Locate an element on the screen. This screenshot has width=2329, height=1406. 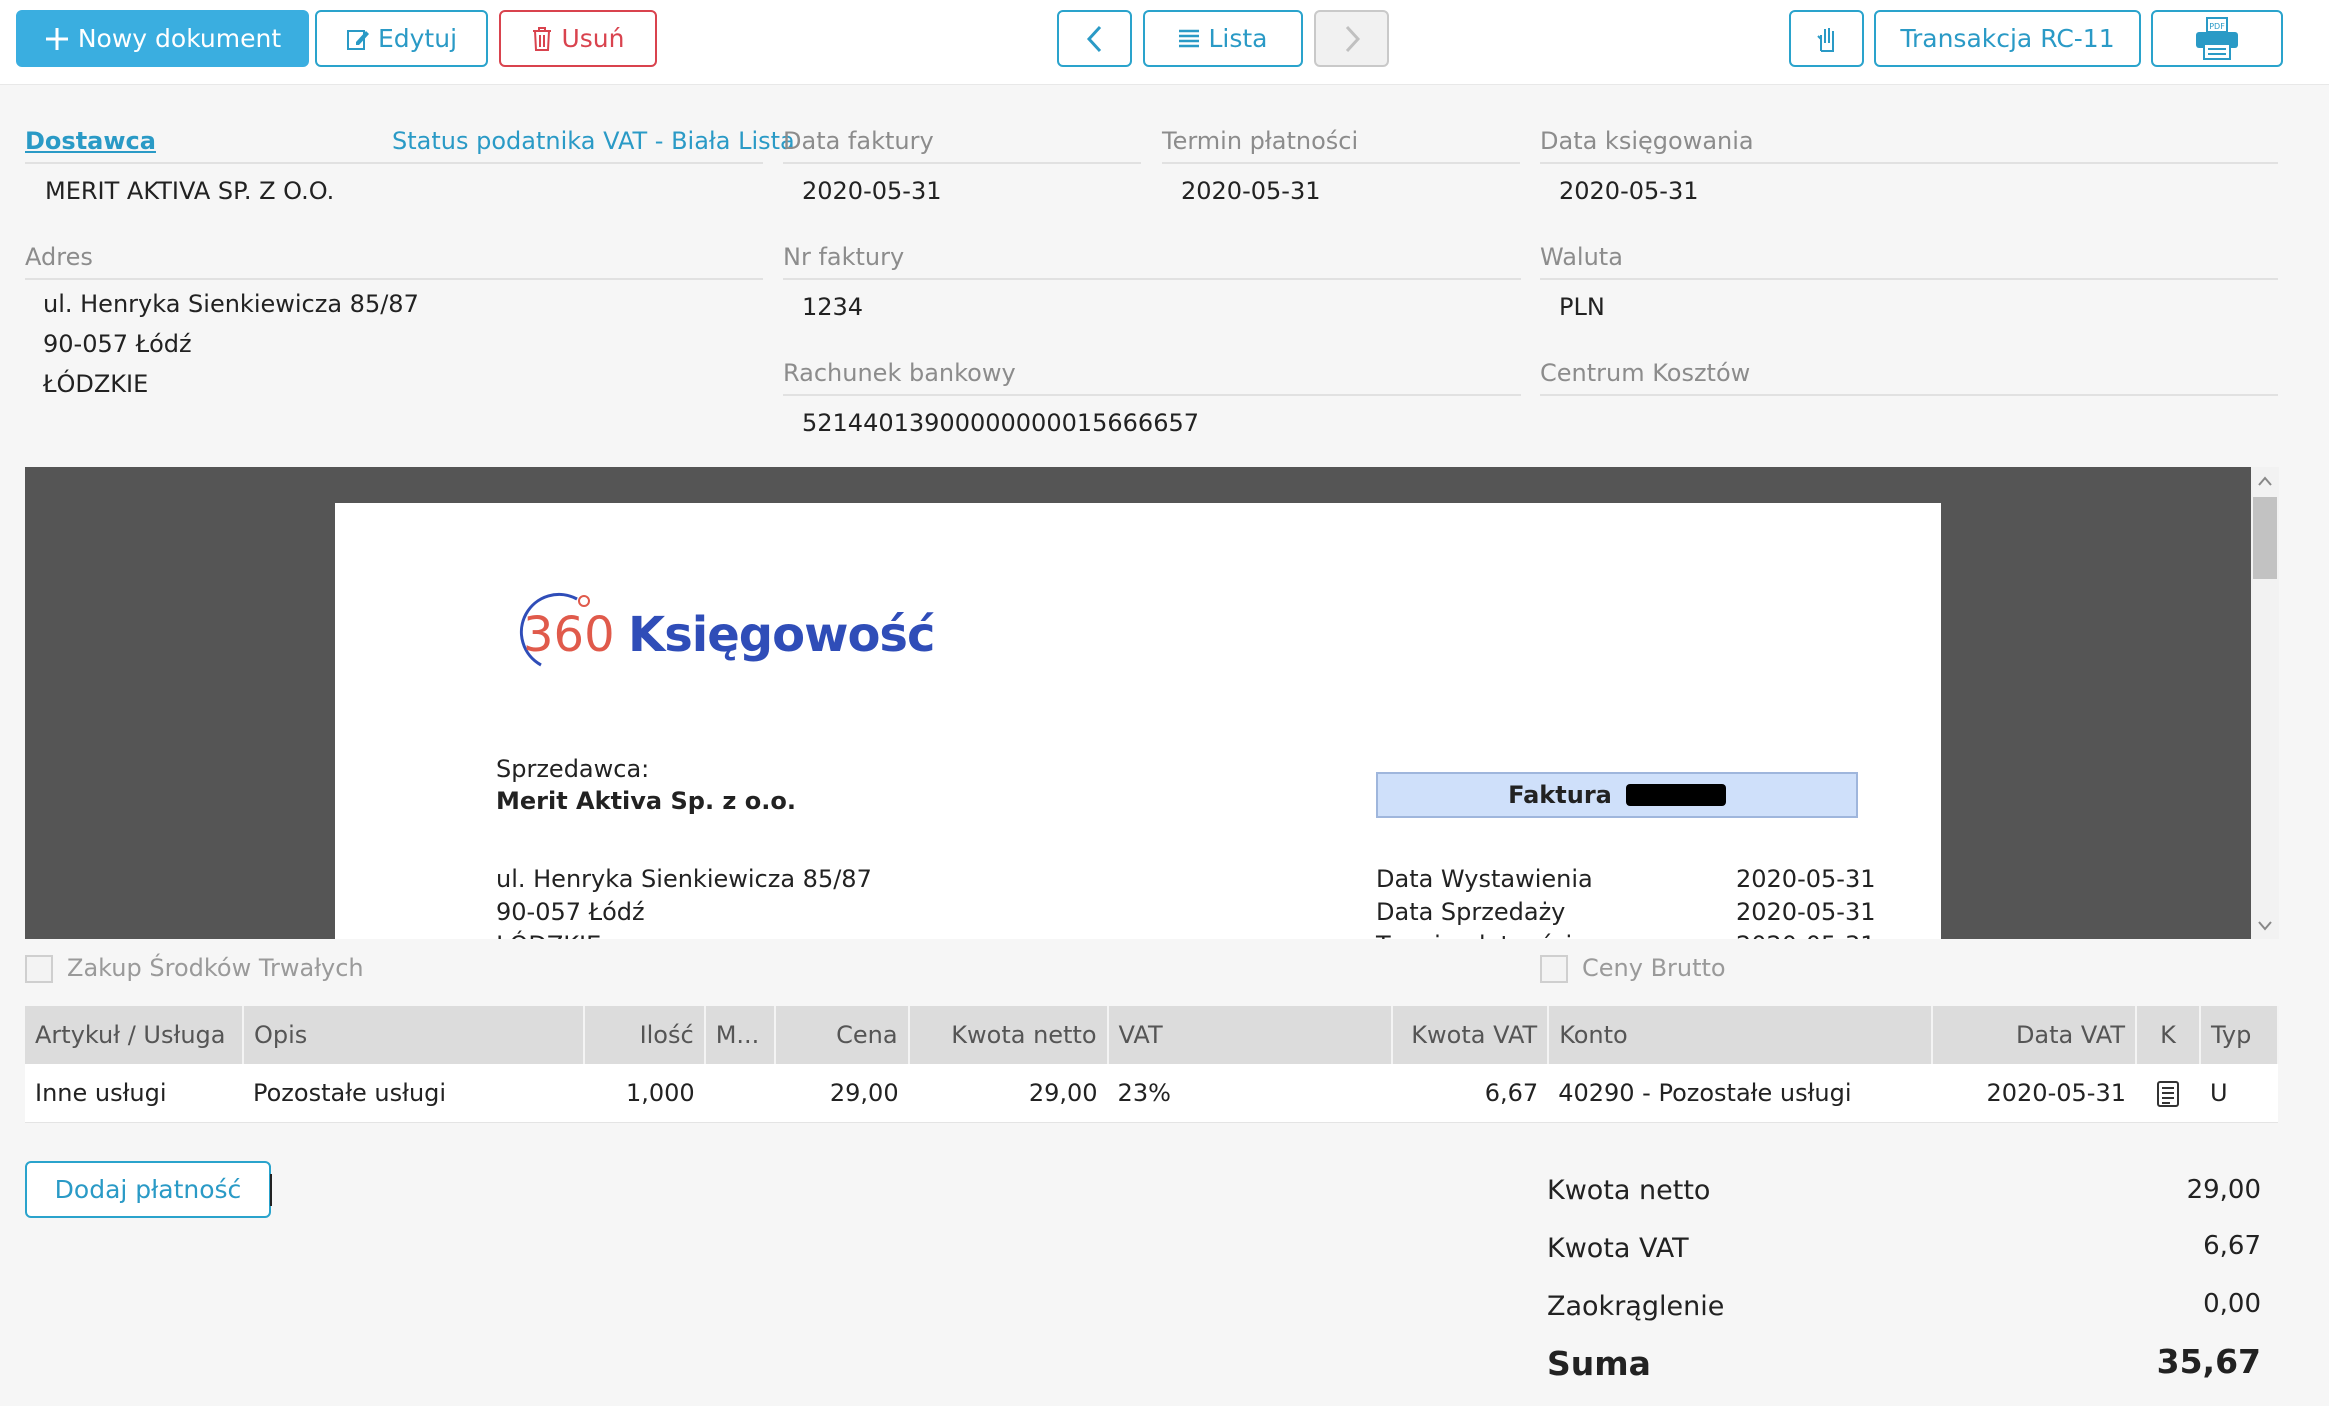
invoice-date-label: Data faktury is located at coordinates (858, 141).